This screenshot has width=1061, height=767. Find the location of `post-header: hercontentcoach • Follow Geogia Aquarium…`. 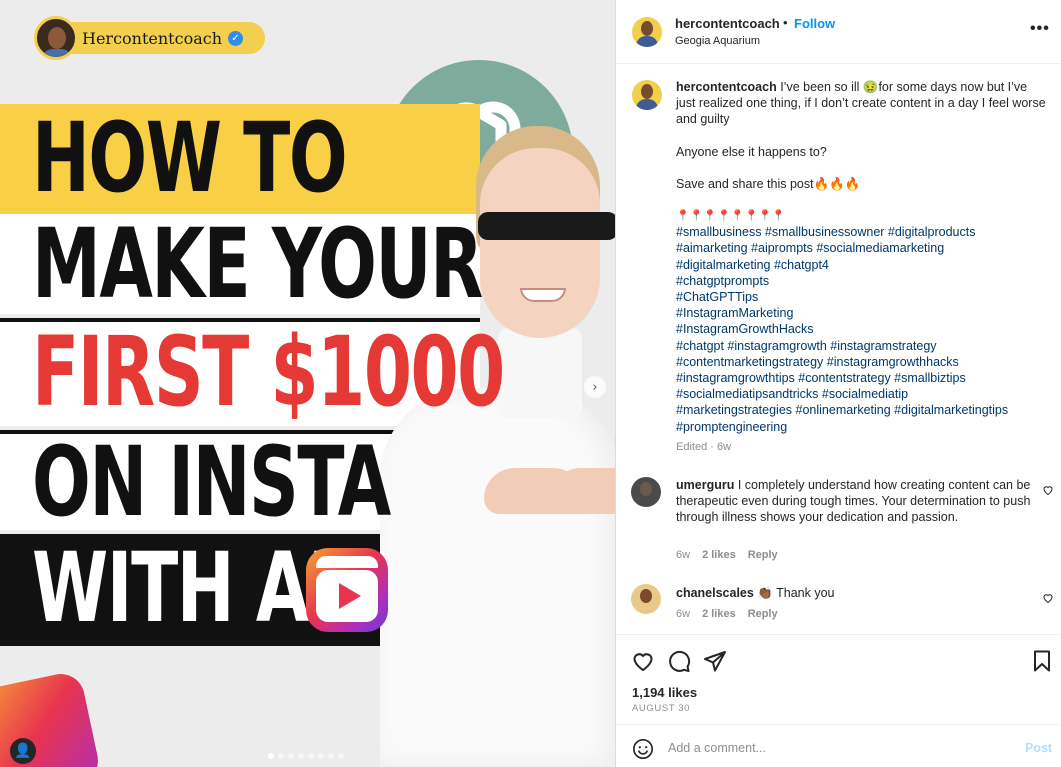

post-header: hercontentcoach • Follow Geogia Aquarium… is located at coordinates (838, 32).